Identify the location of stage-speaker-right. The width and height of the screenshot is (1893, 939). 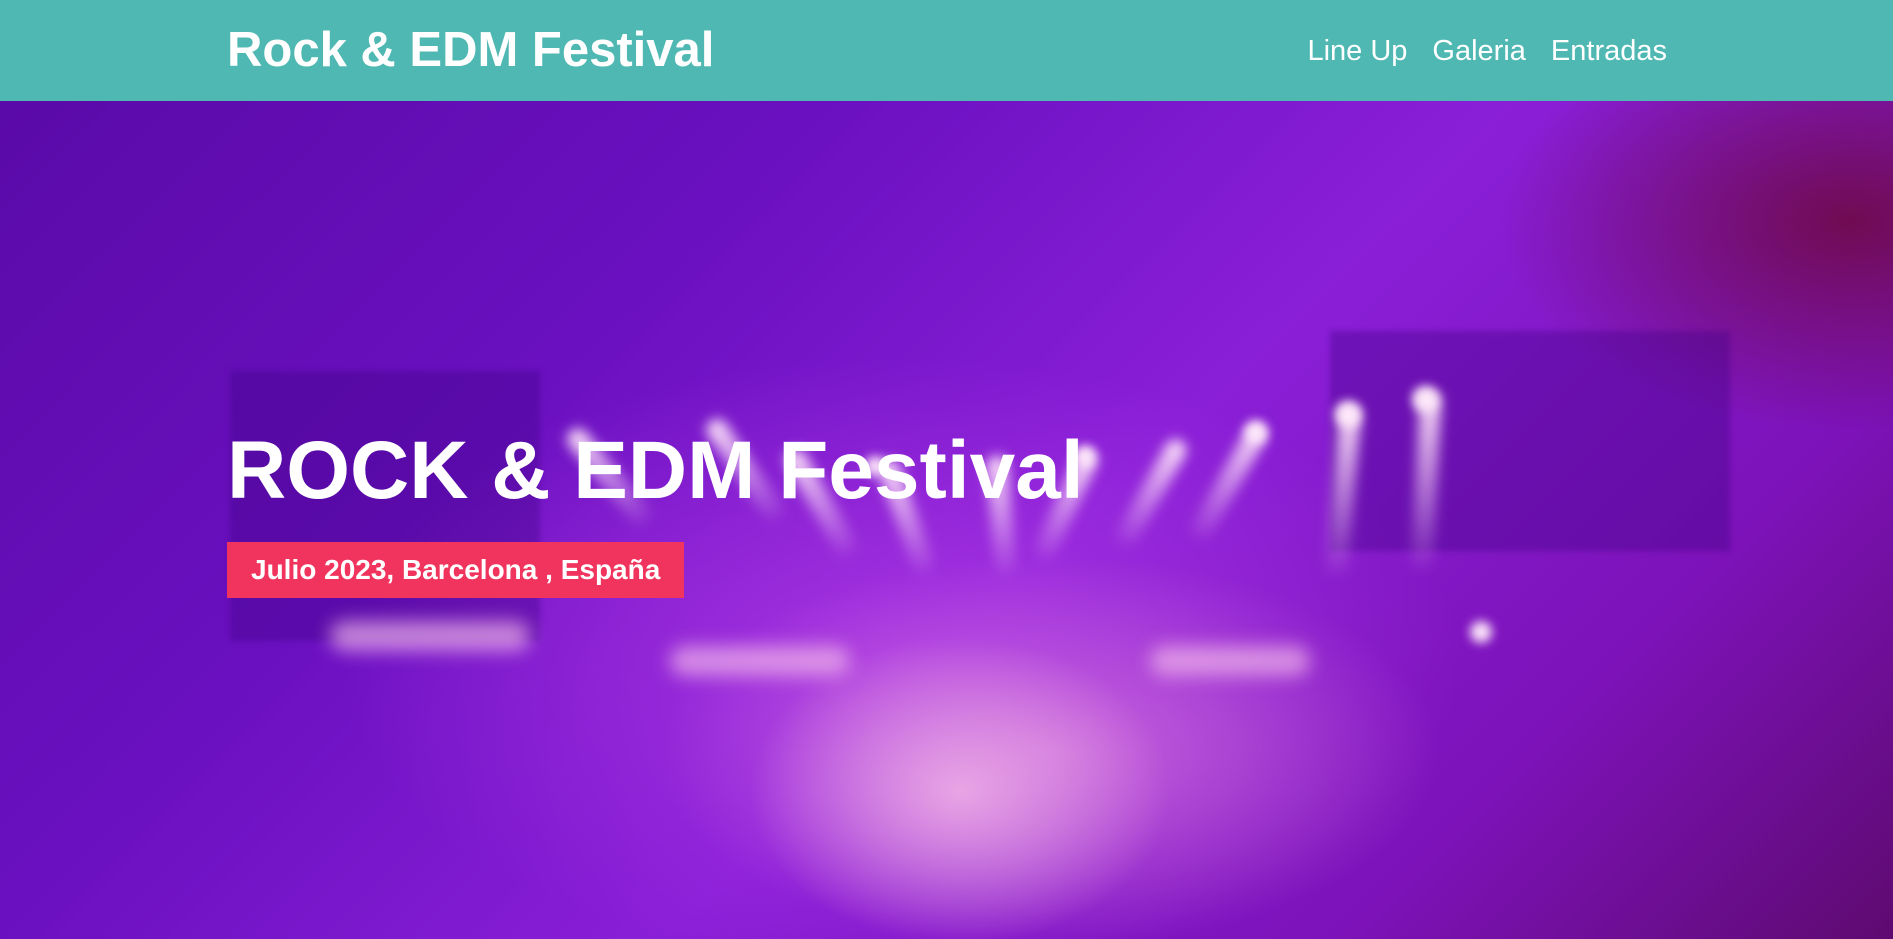
(1530, 441).